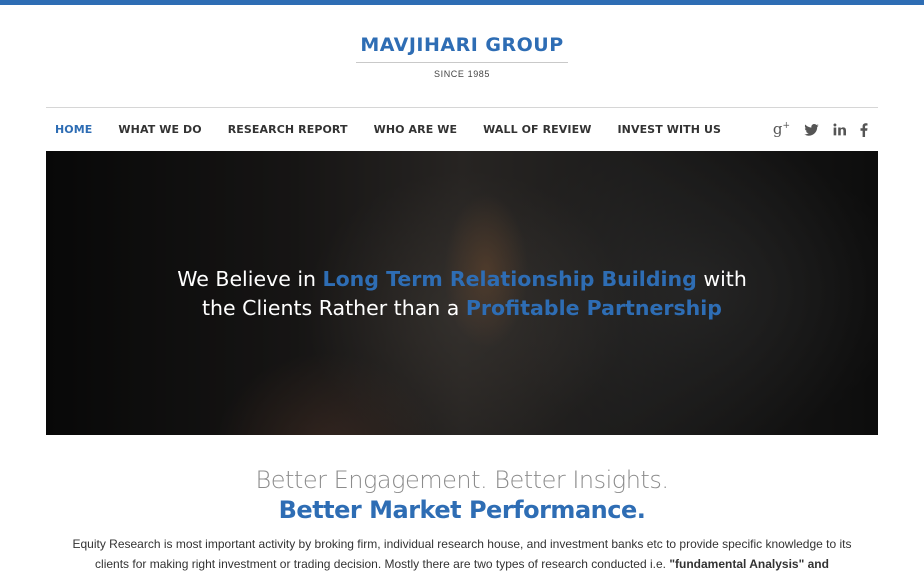 The height and width of the screenshot is (575, 924). What do you see at coordinates (462, 48) in the screenshot?
I see `logo-name: MAVJIHARI GROUP` at bounding box center [462, 48].